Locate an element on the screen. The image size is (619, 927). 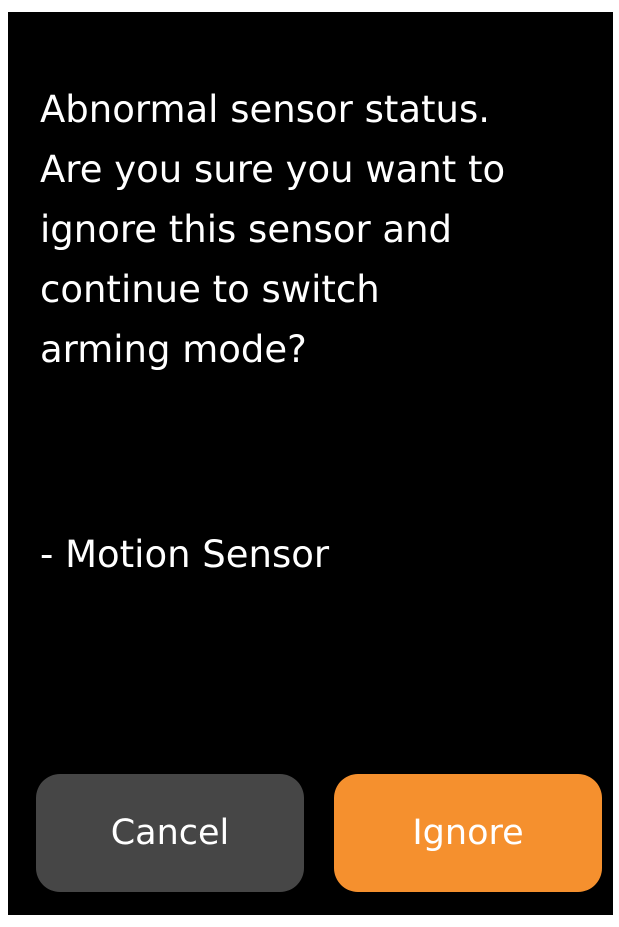
cancel-button: Cancel is located at coordinates (170, 833).